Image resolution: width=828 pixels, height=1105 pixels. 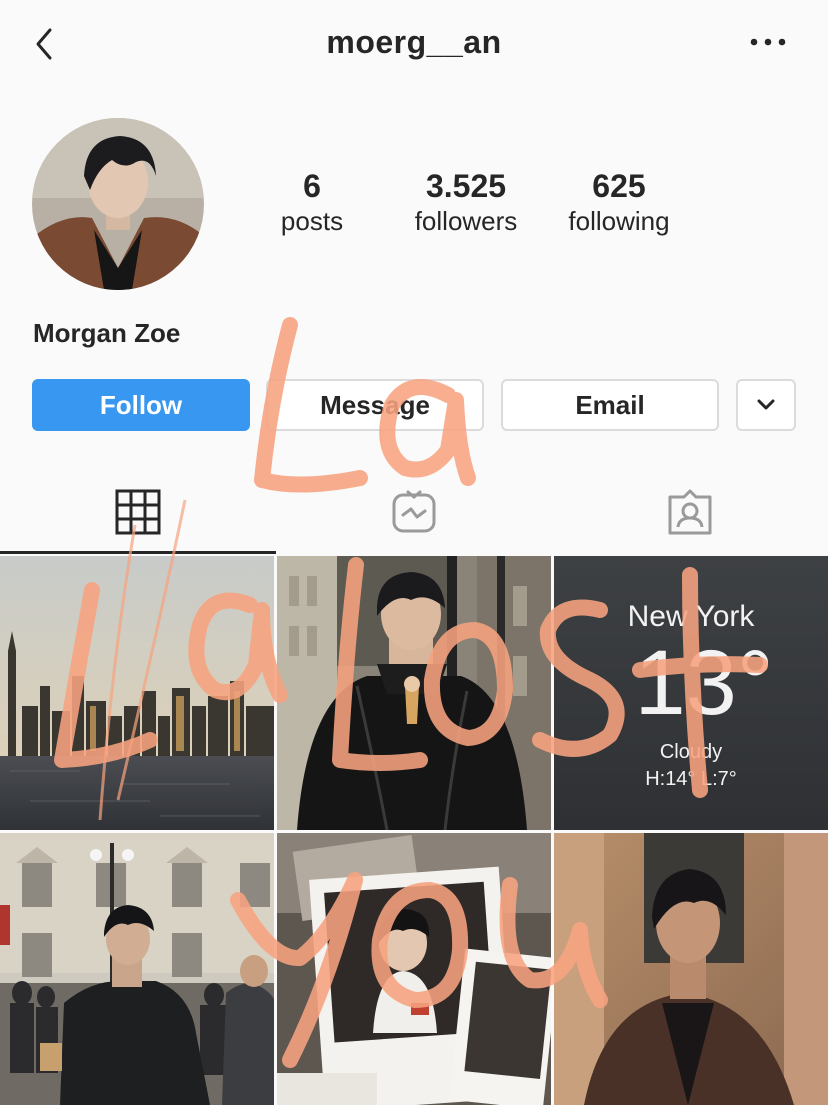 I want to click on tab-tagged, so click(x=690, y=512).